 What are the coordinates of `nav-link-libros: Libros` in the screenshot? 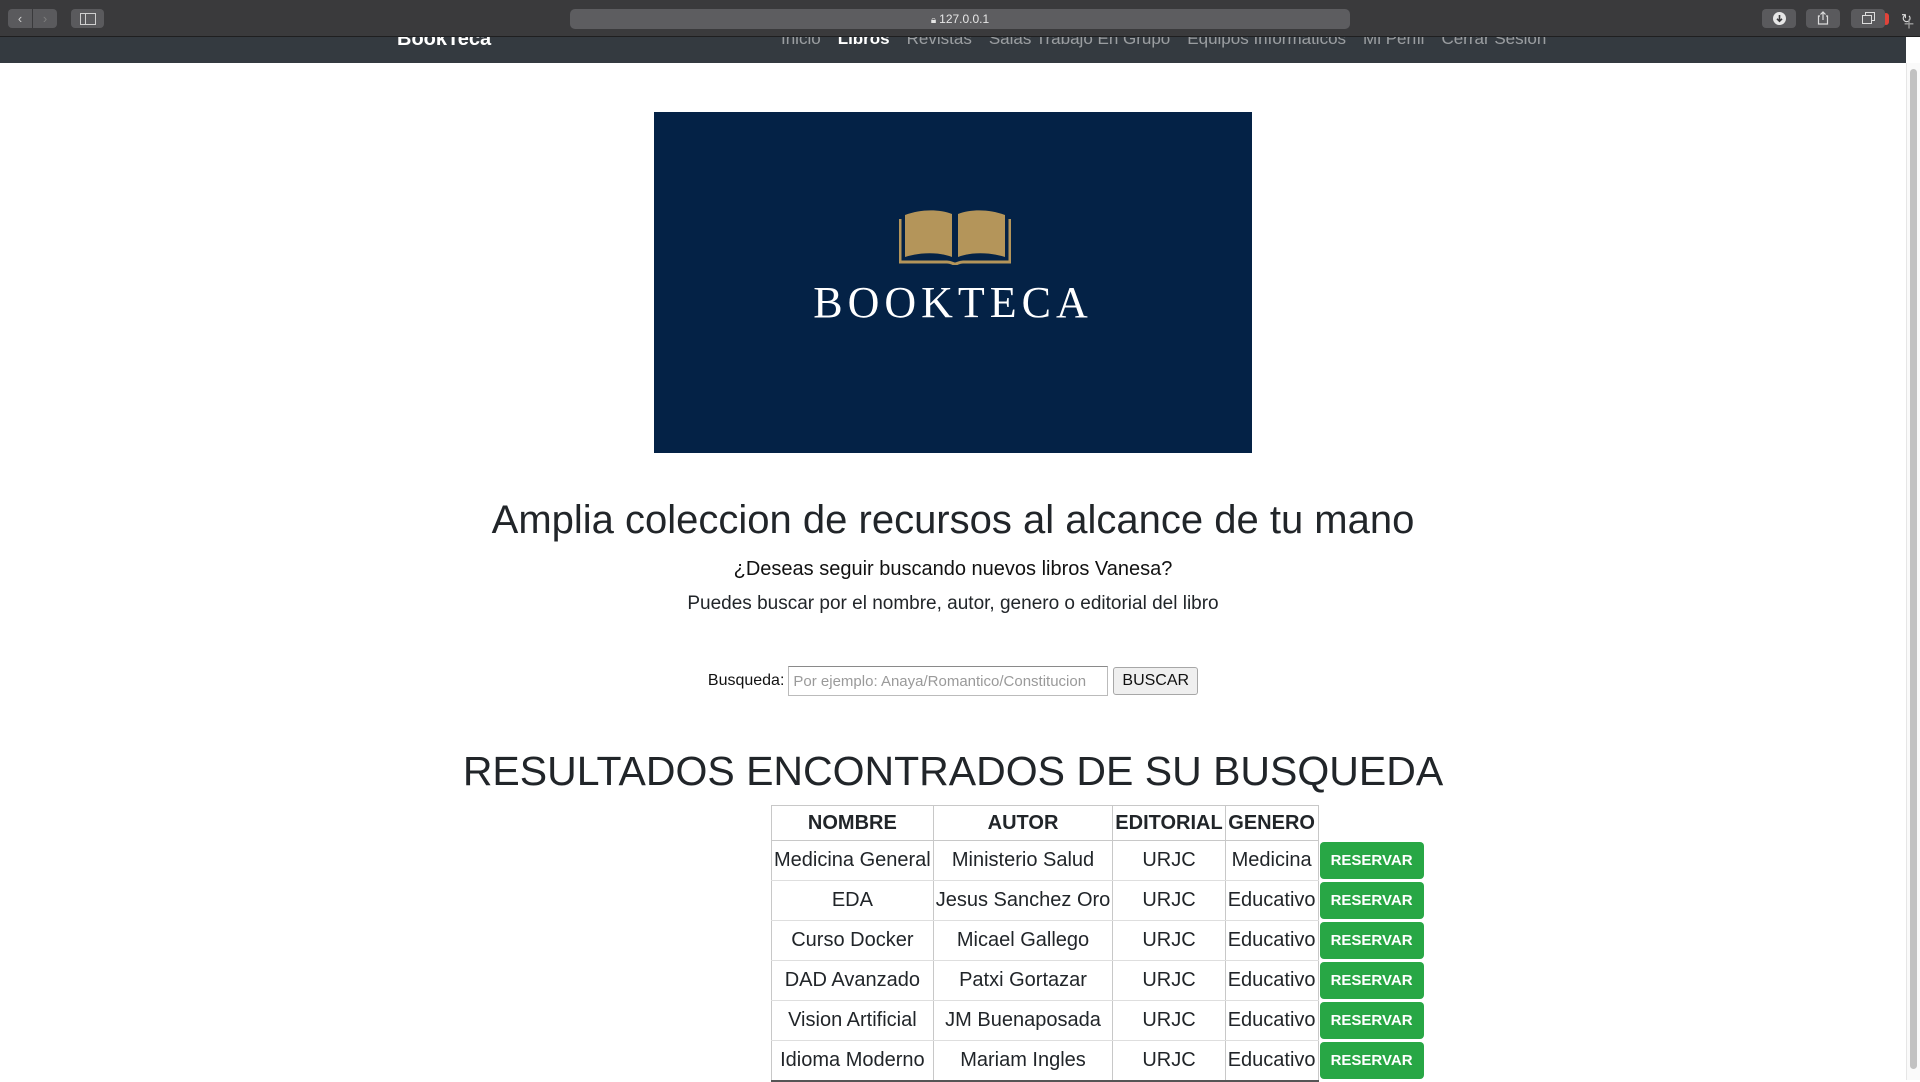 It's located at (864, 43).